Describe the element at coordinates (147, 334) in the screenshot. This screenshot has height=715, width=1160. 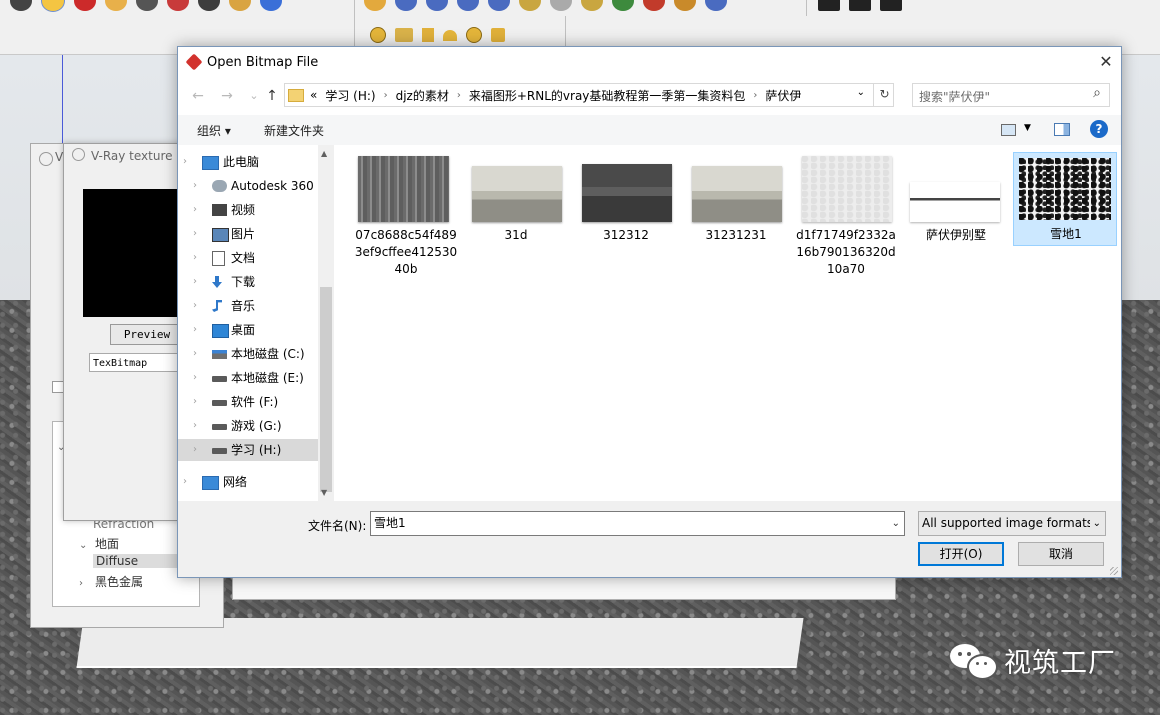
I see `preview-button: Preview` at that location.